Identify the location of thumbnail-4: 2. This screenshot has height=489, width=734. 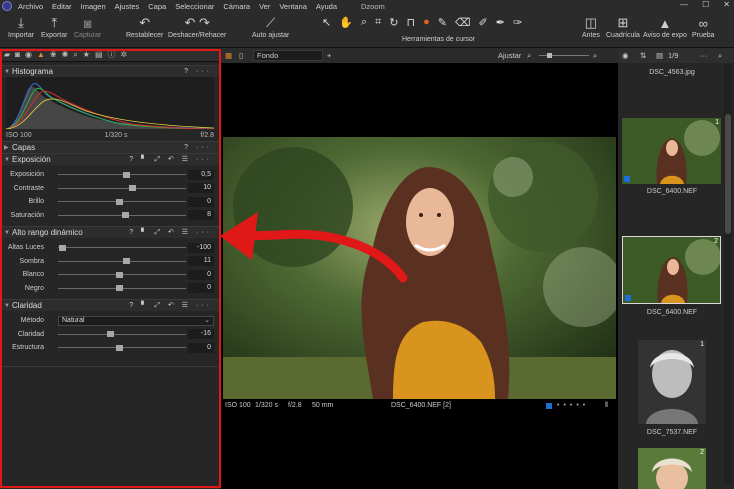
(672, 468).